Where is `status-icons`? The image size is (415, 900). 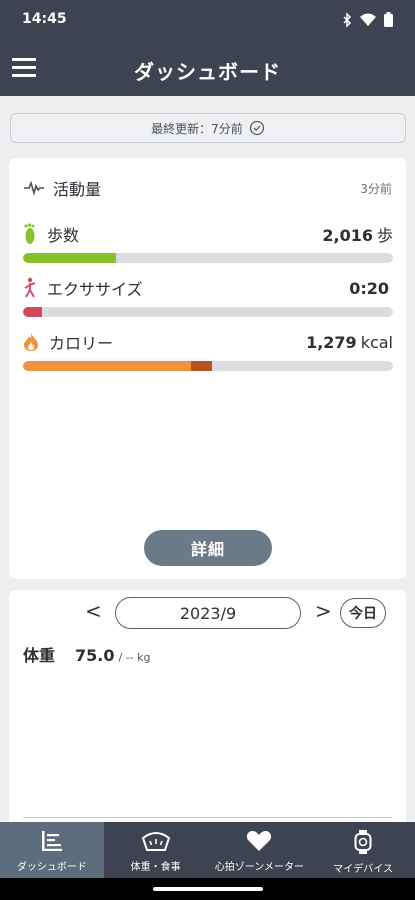
status-icons is located at coordinates (367, 19).